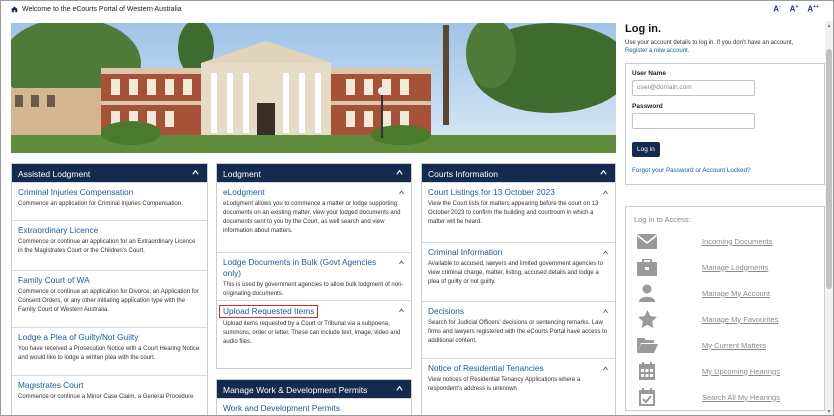 The image size is (834, 416). Describe the element at coordinates (518, 192) in the screenshot. I see `item-title: Court Listings for 13 October 2023` at that location.